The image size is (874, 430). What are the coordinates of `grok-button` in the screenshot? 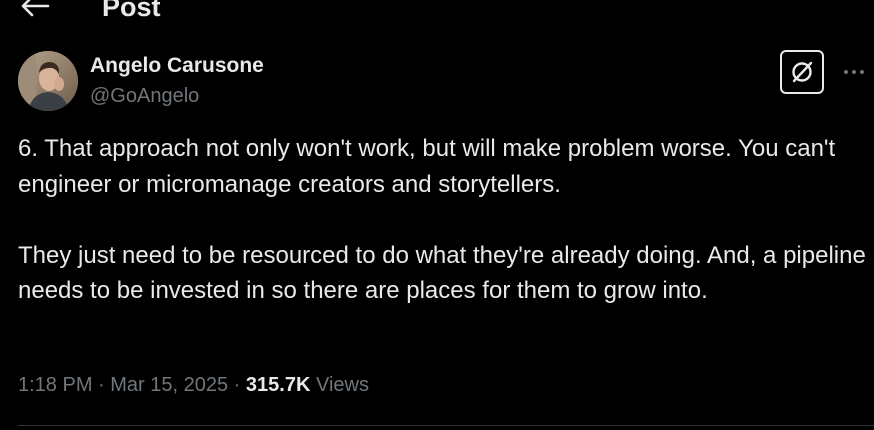 It's located at (802, 72).